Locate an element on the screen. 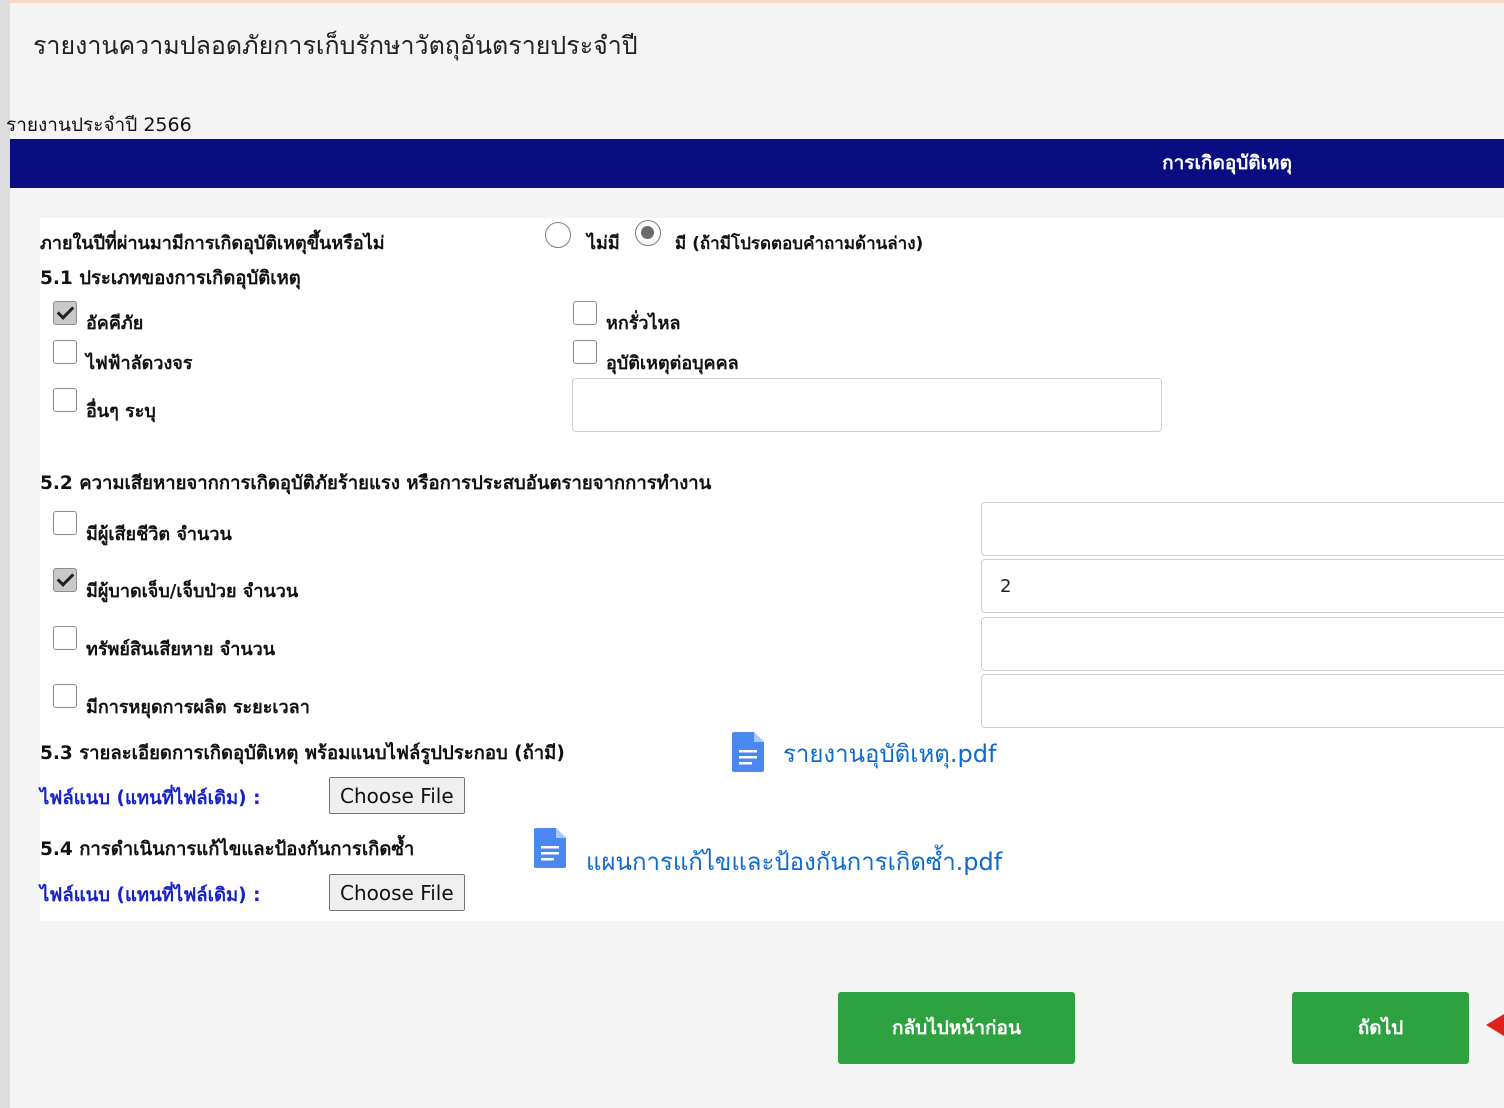 This screenshot has height=1108, width=1504. accident-report-file-link: รายงานอุบัติเหตุ.pdf is located at coordinates (889, 753).